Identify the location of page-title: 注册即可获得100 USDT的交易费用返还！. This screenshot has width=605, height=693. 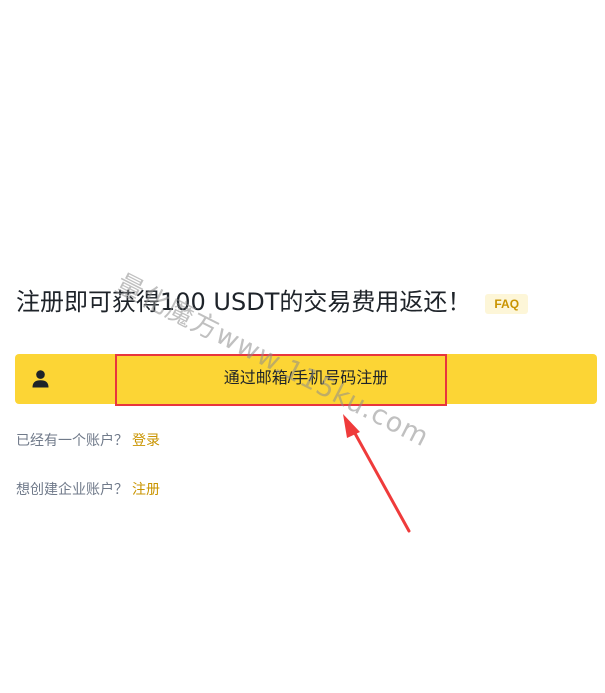
(244, 302).